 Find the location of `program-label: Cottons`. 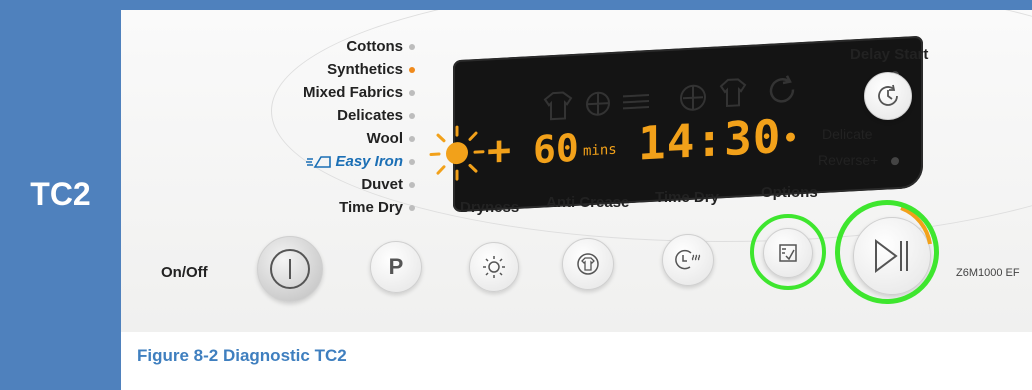

program-label: Cottons is located at coordinates (374, 46).